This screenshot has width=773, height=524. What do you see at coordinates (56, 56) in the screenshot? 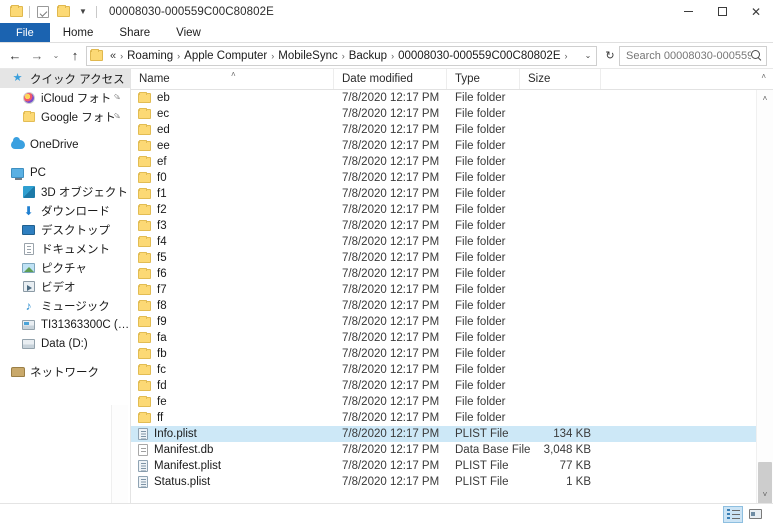
I see `recent-locations-icon: ⌄` at bounding box center [56, 56].